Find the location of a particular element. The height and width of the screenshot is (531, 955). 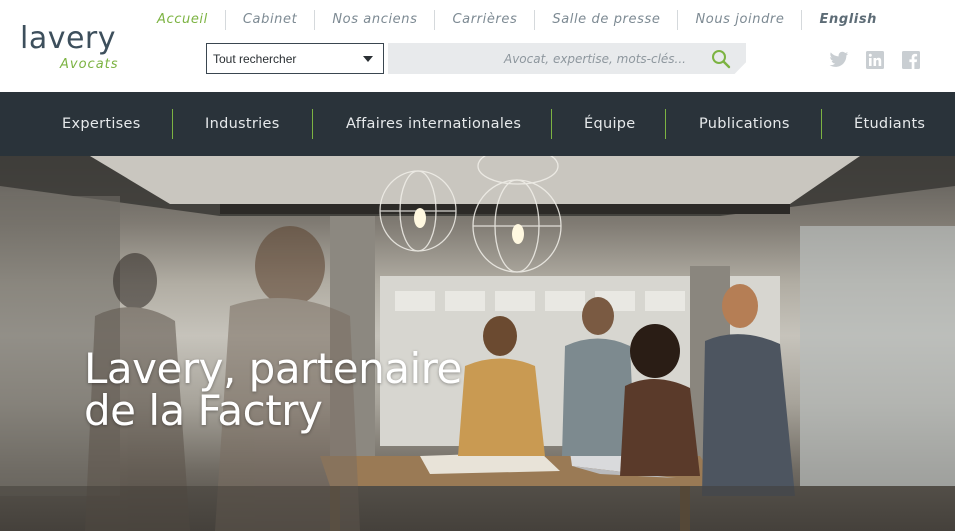

linkedin-icon is located at coordinates (875, 60).